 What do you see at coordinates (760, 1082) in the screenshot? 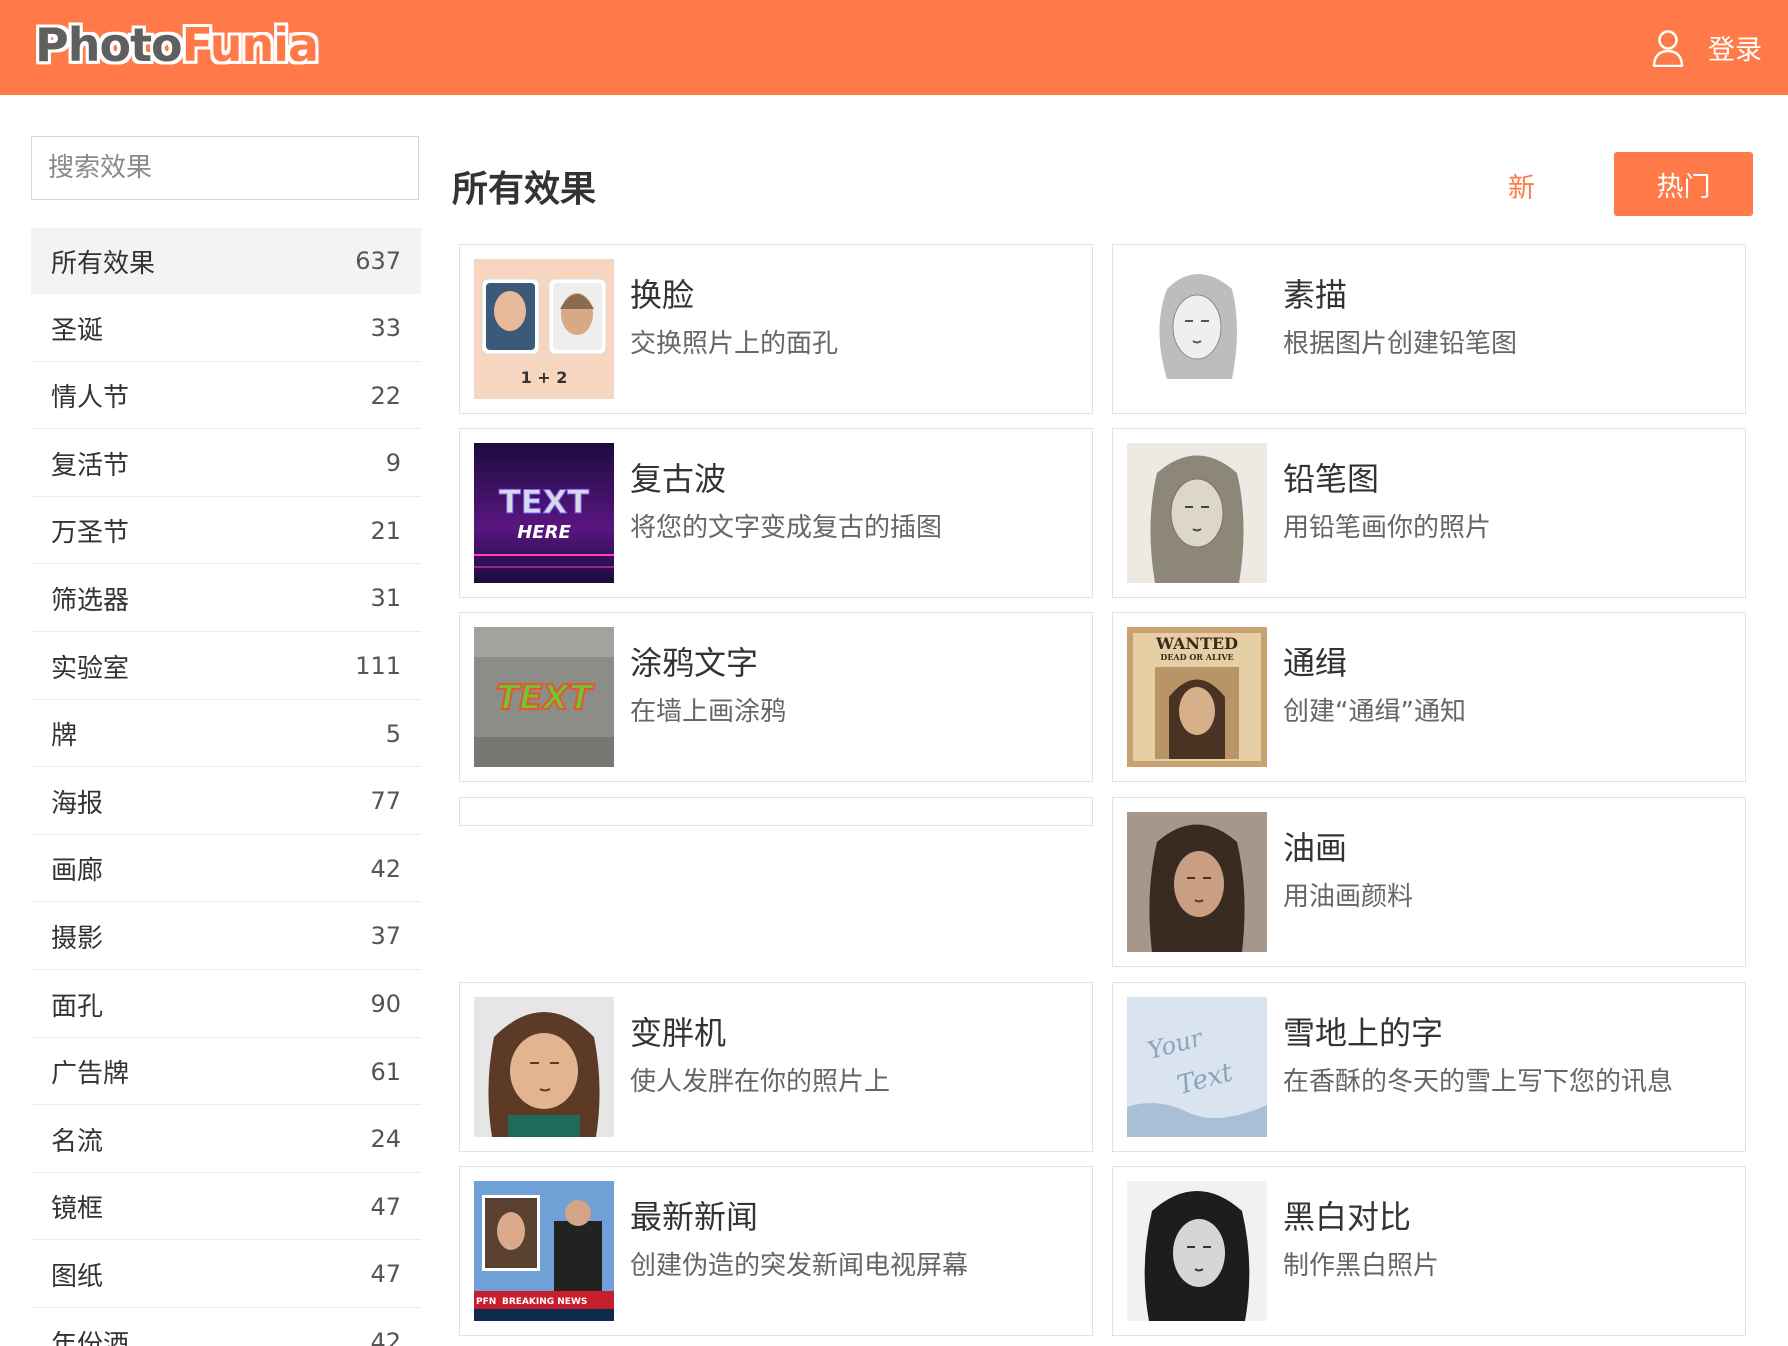
I see `effect-description: 使人发胖在你的照片上` at bounding box center [760, 1082].